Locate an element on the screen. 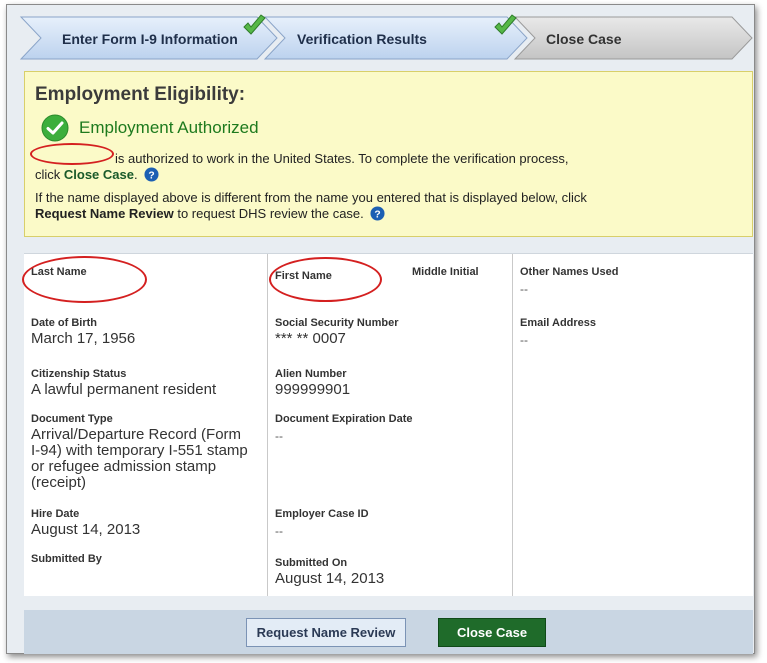 Image resolution: width=767 pixels, height=663 pixels. step-2-checkmark-icon is located at coordinates (505, 24).